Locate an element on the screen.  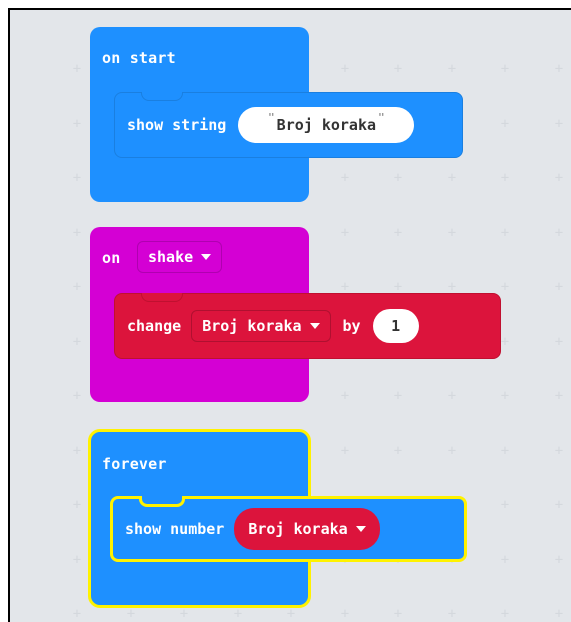
string-value: Broj koraka is located at coordinates (326, 125).